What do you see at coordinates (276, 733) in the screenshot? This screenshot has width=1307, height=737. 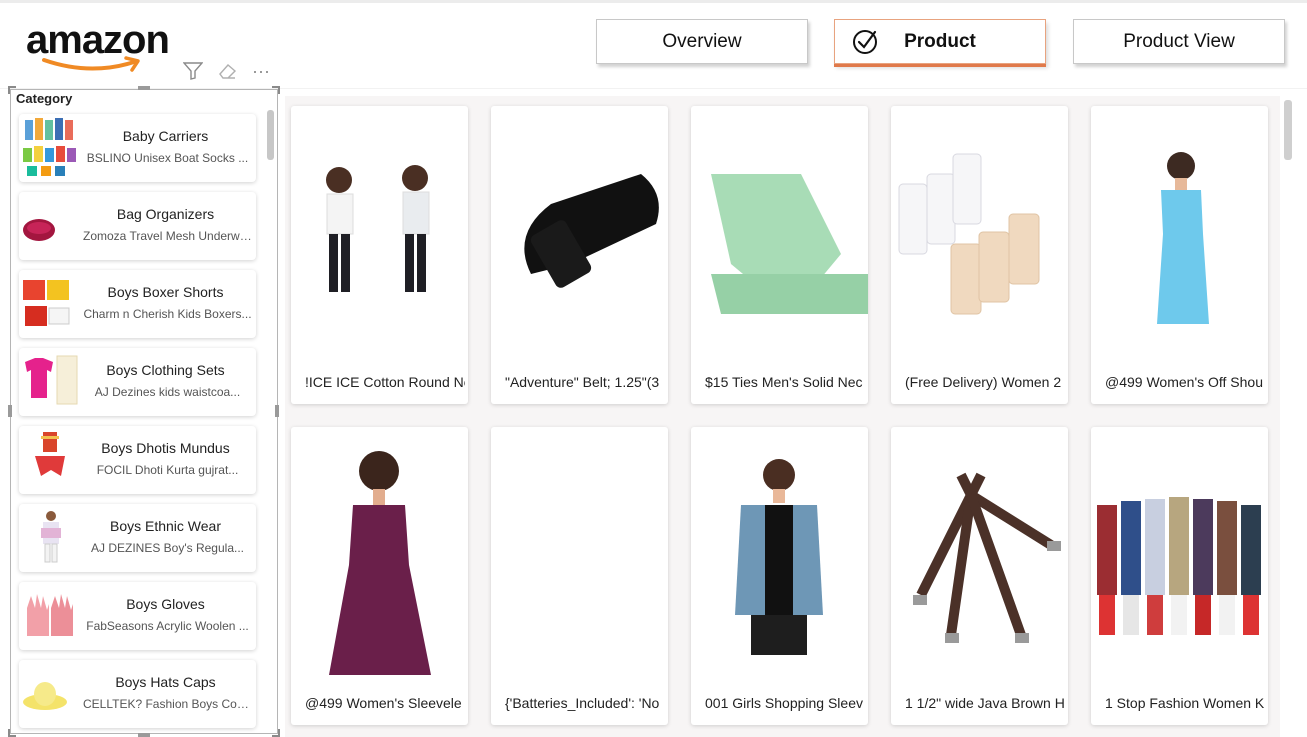 I see `resize-corner-bottom-right` at bounding box center [276, 733].